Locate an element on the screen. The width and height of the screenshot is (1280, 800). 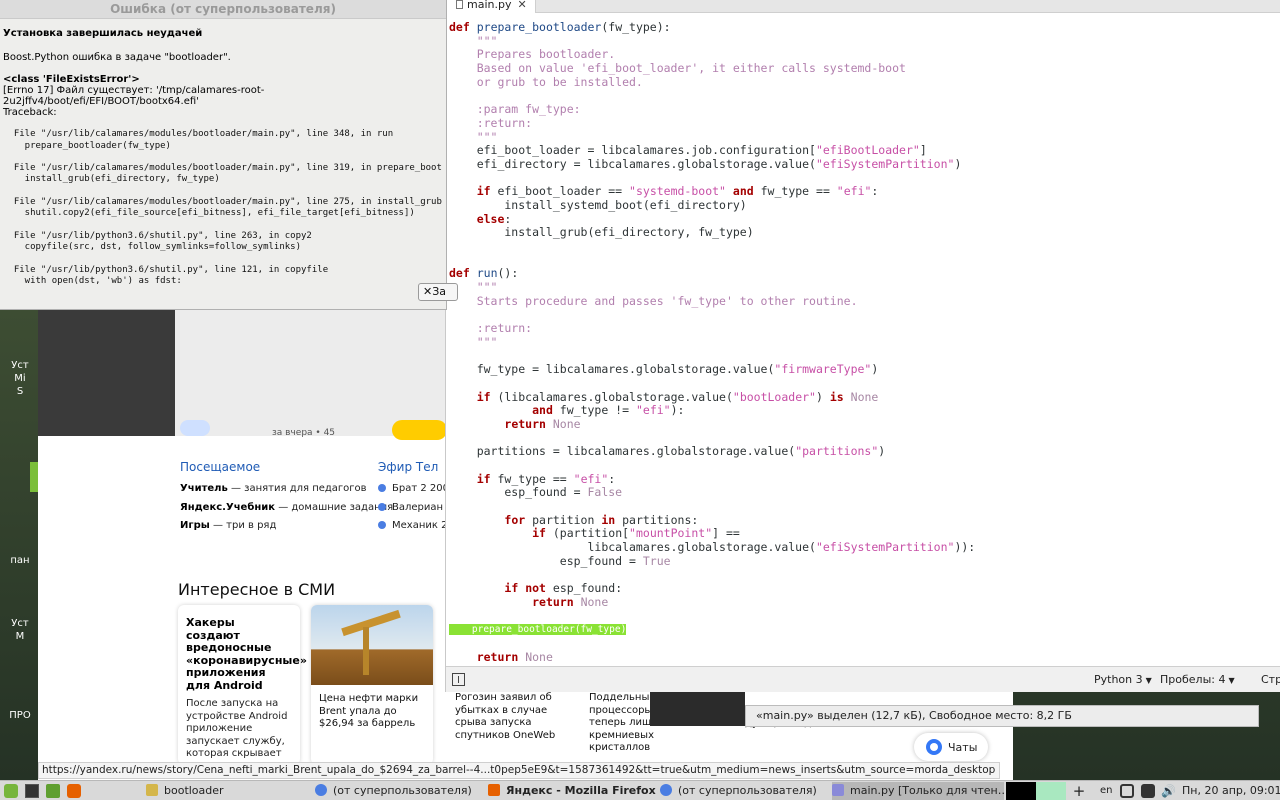
code-line: return None is located at coordinates (542, 423).